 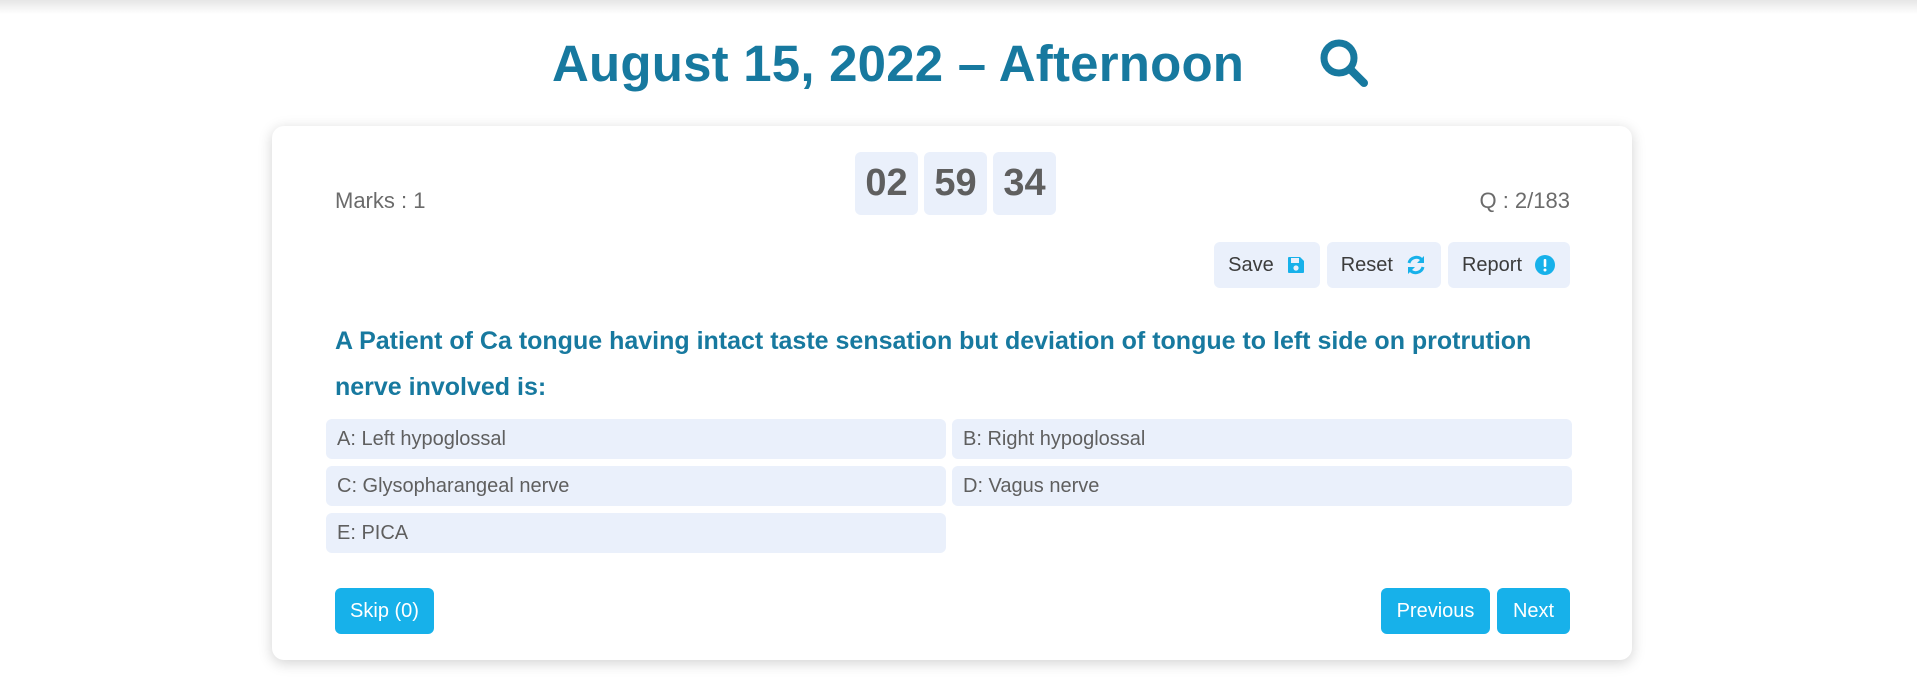 I want to click on option-b: B: Right hypoglossal, so click(x=1262, y=439).